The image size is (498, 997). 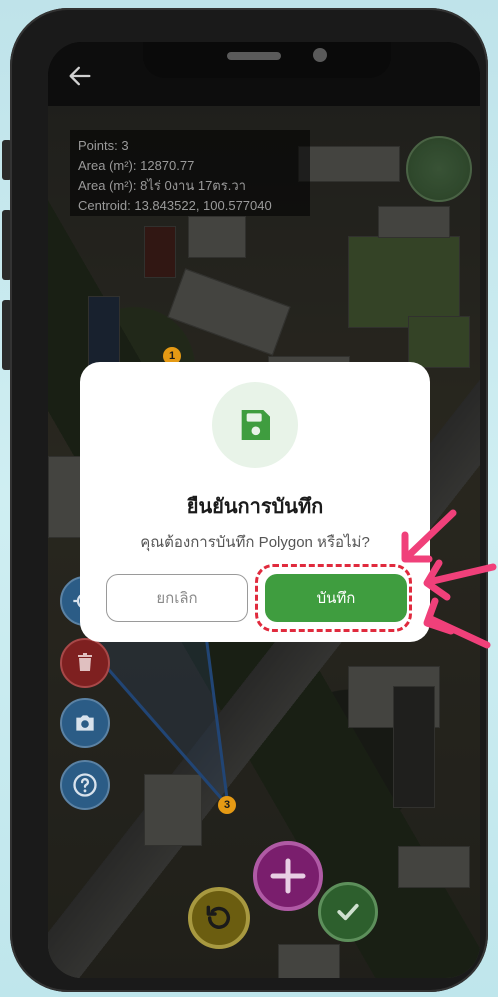 What do you see at coordinates (175, 205) in the screenshot?
I see `centroid-coordinates: Centroid: 13.843522, 100.577040` at bounding box center [175, 205].